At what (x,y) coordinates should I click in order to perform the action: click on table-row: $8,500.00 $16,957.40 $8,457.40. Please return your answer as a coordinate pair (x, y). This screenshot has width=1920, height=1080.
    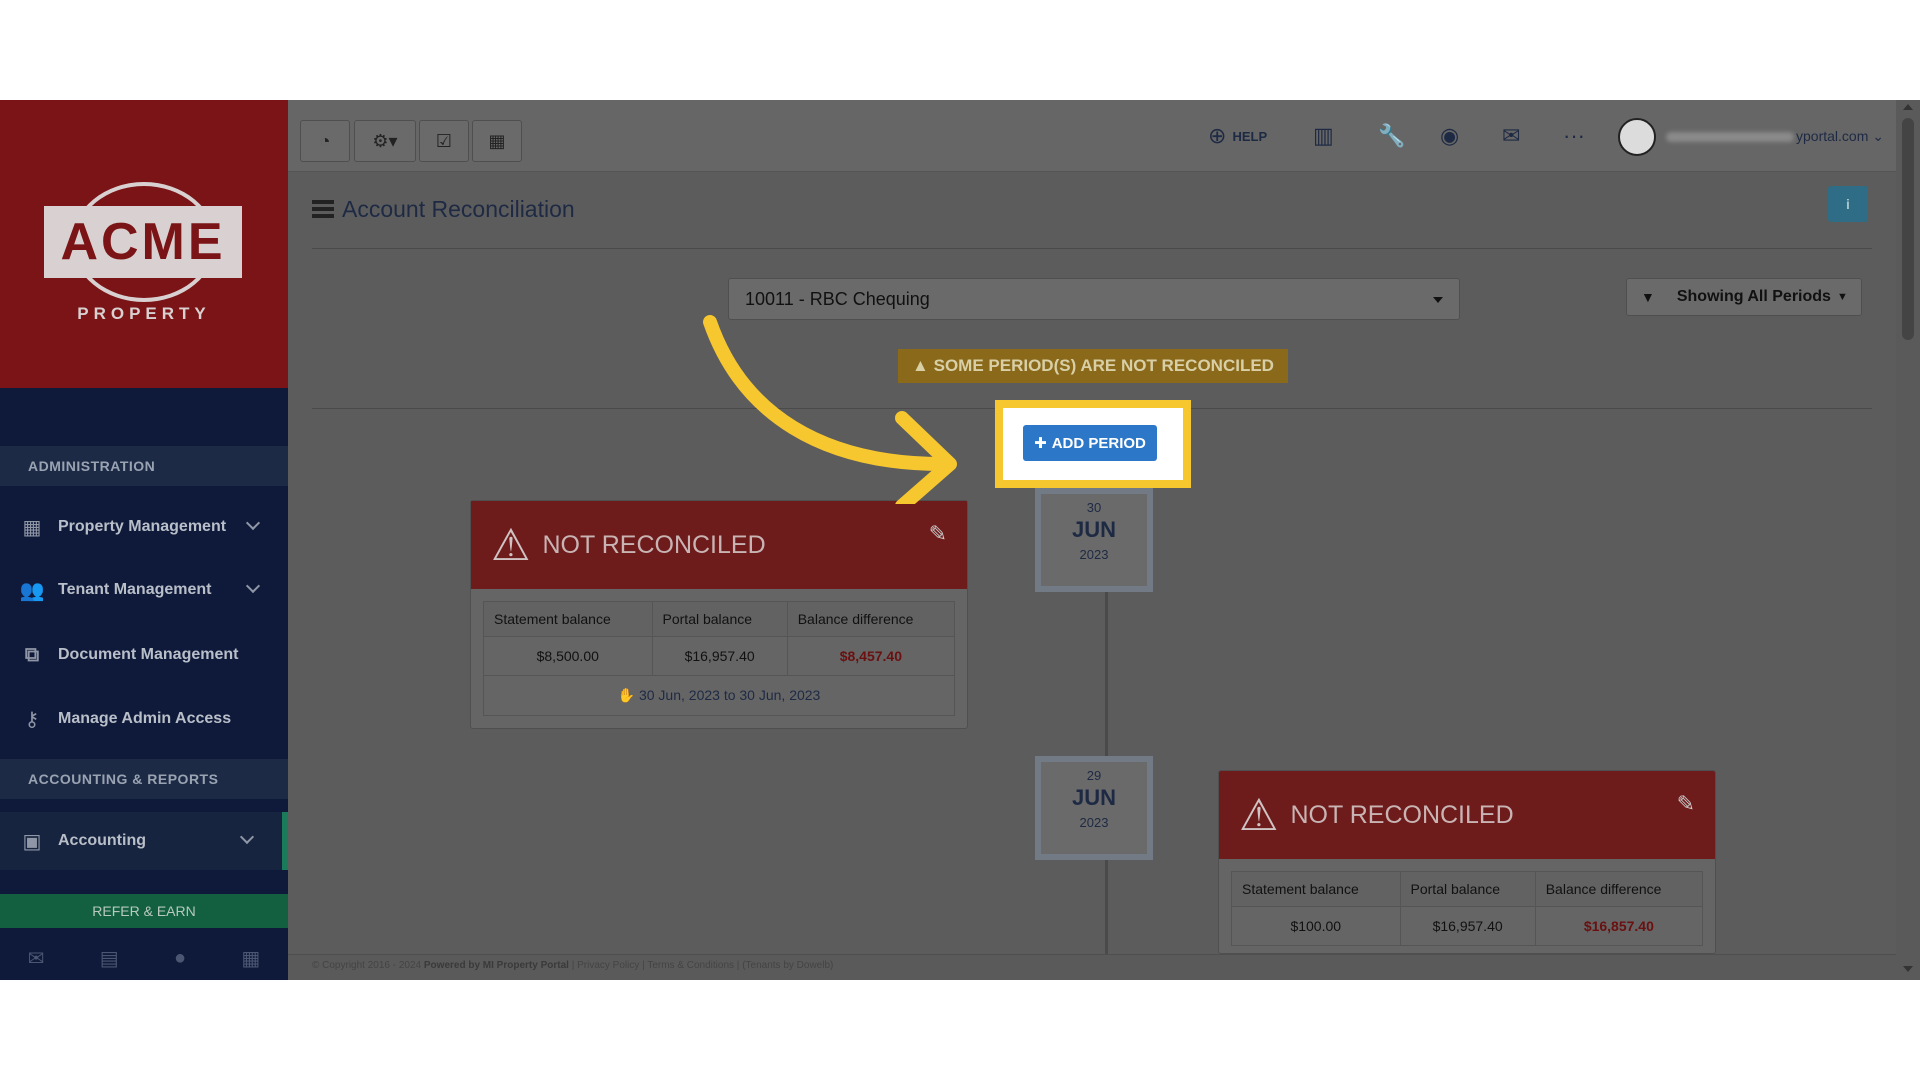
    Looking at the image, I should click on (719, 656).